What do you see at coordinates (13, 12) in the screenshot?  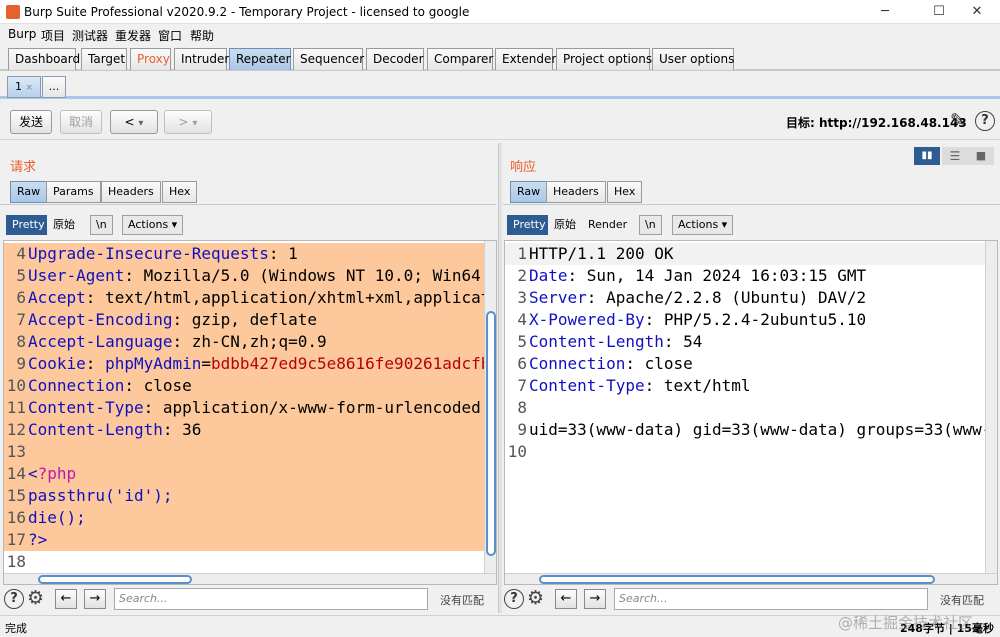 I see `burp-logo-icon` at bounding box center [13, 12].